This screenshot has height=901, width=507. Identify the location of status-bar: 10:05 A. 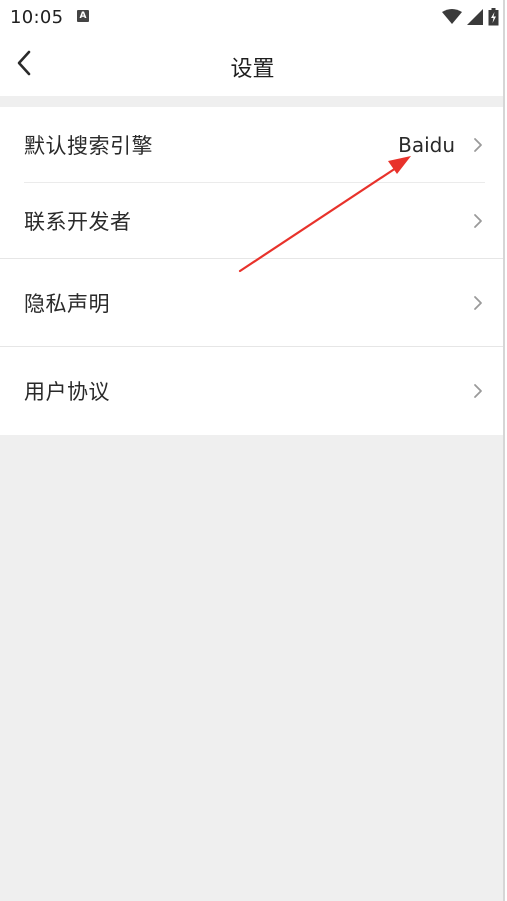
(251, 17).